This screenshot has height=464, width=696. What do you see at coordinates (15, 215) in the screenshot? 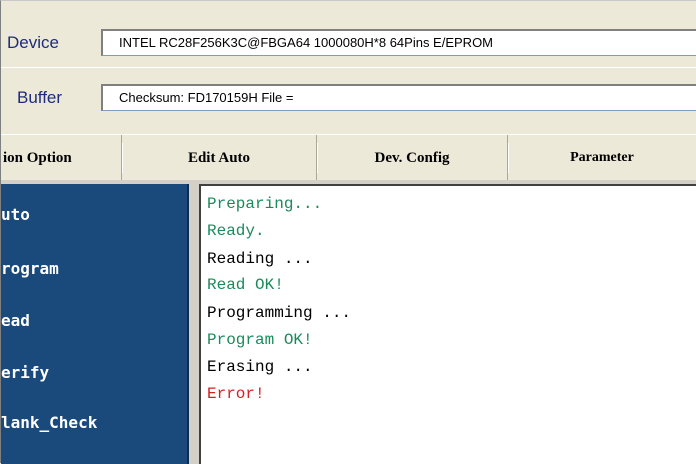
I see `sidebar-item-auto: uto` at bounding box center [15, 215].